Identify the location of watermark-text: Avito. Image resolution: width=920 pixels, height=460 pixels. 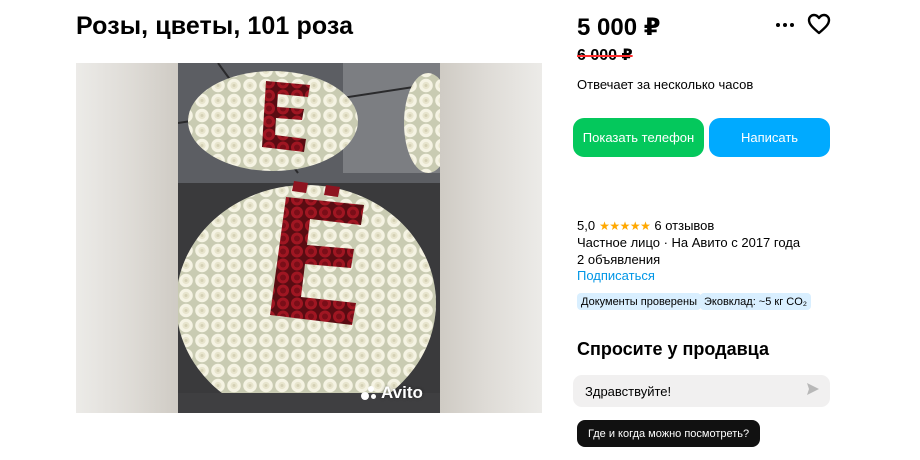
(402, 392).